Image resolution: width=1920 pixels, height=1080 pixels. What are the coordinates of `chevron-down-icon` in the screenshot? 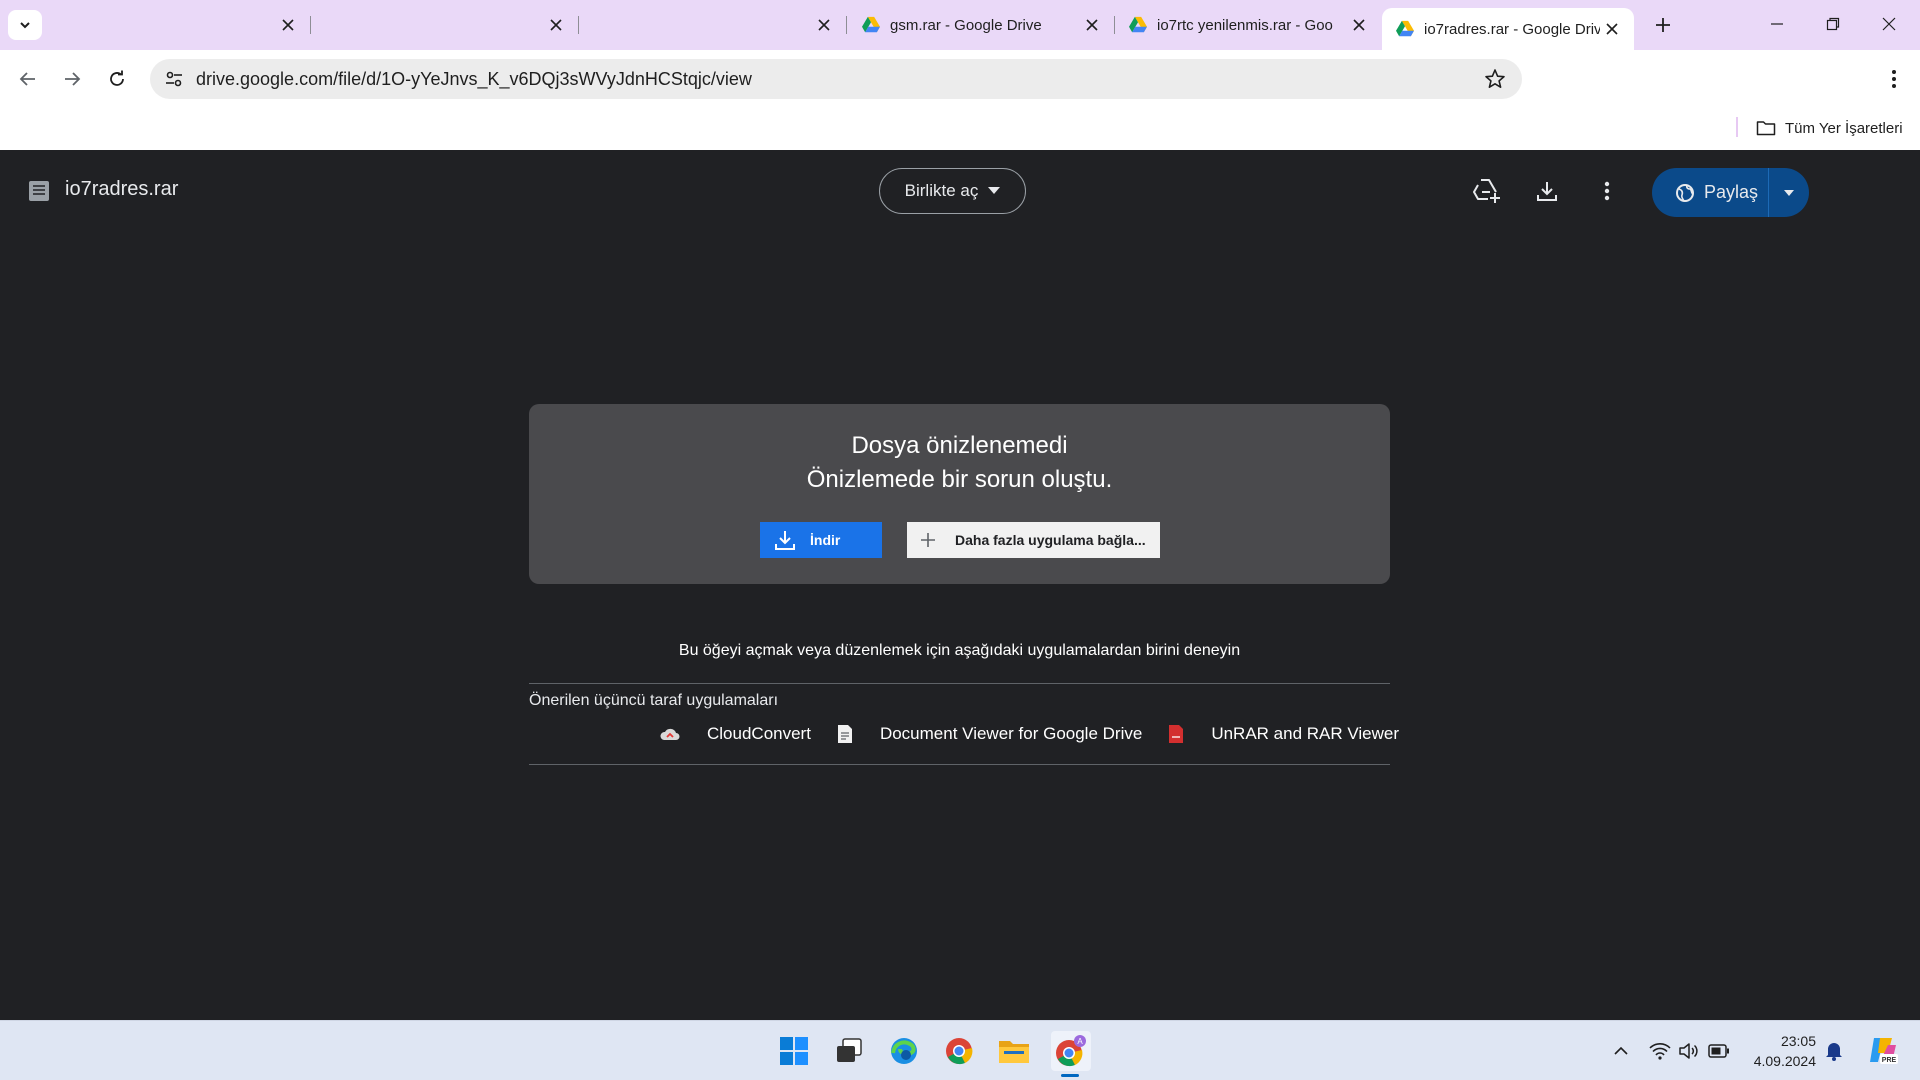 It's located at (25, 25).